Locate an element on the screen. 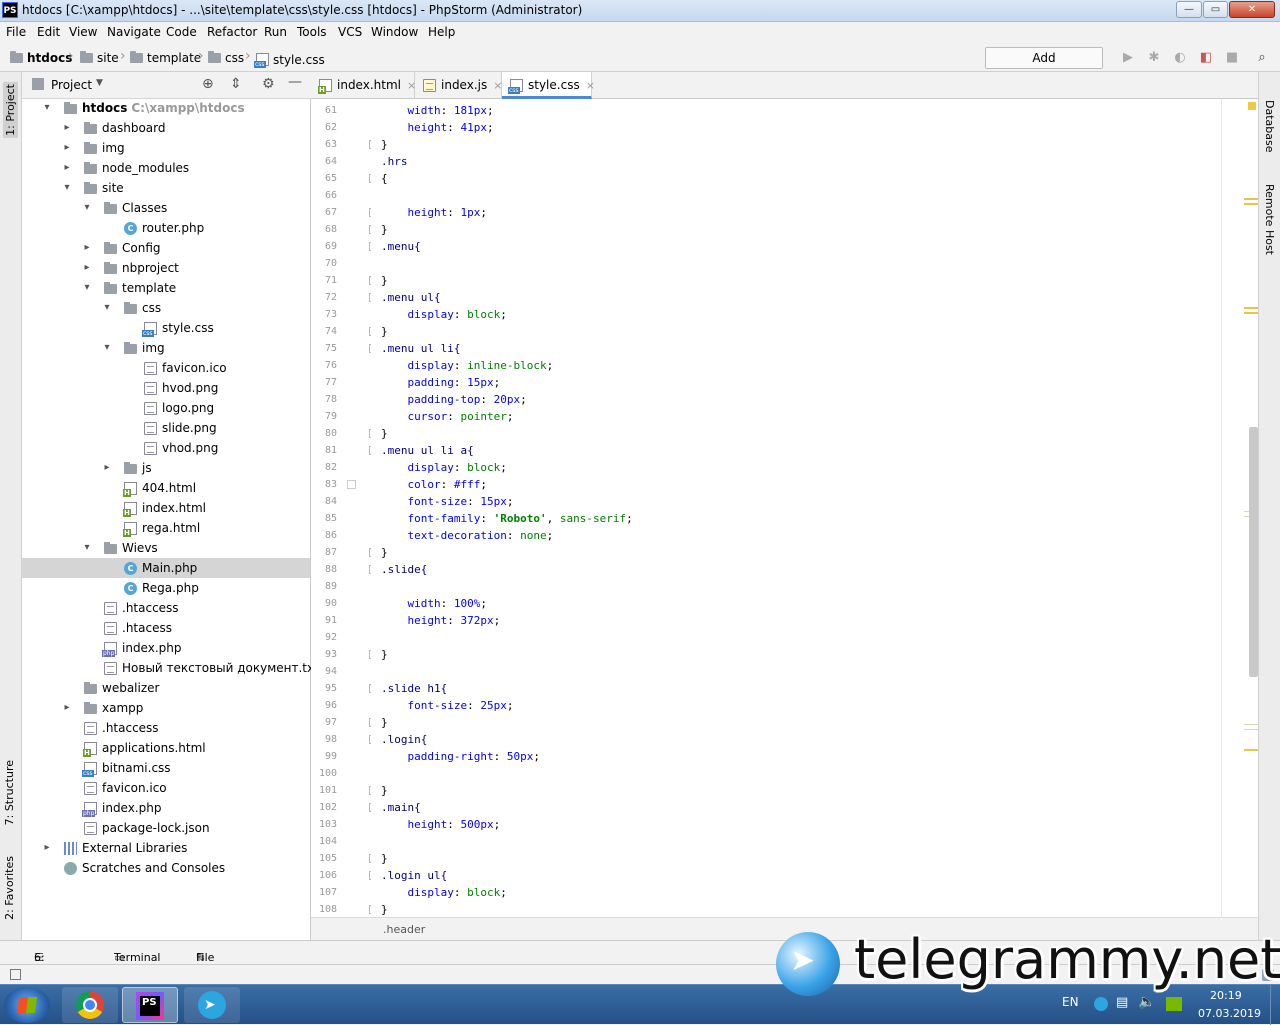 Image resolution: width=1280 pixels, height=1025 pixels. warning-indicator-icon is located at coordinates (1252, 106).